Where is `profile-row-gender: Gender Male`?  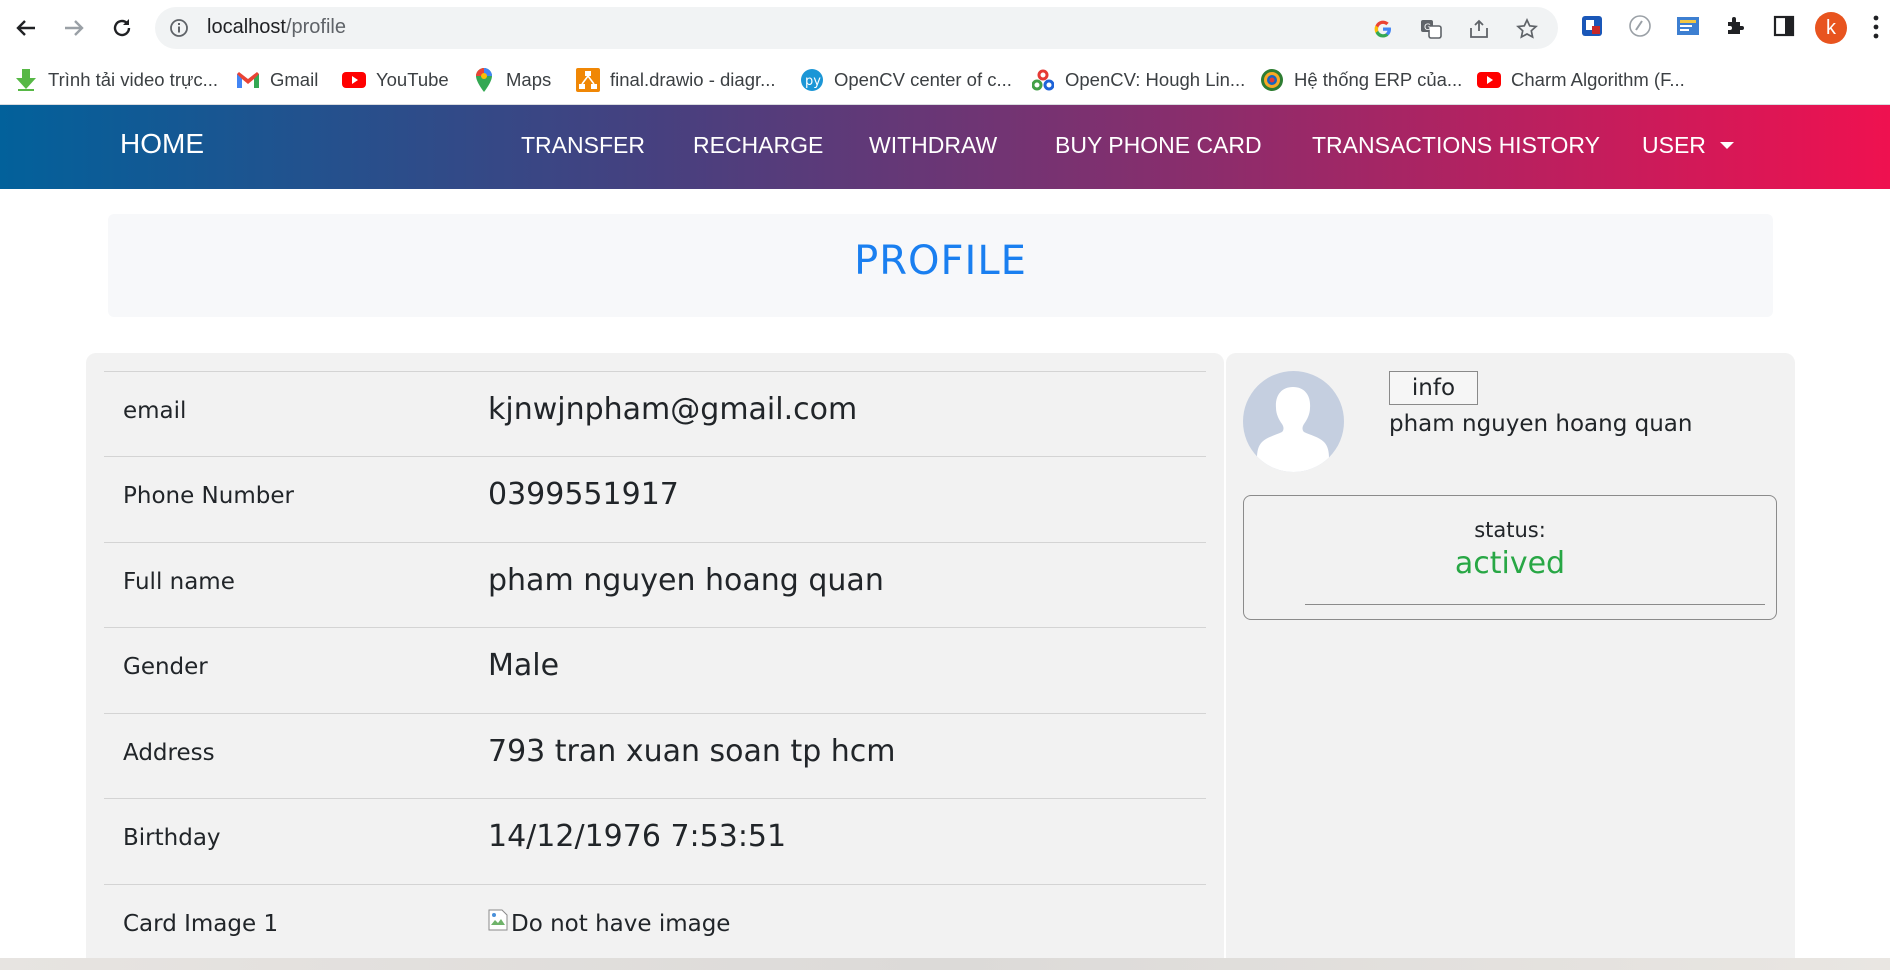 profile-row-gender: Gender Male is located at coordinates (655, 670).